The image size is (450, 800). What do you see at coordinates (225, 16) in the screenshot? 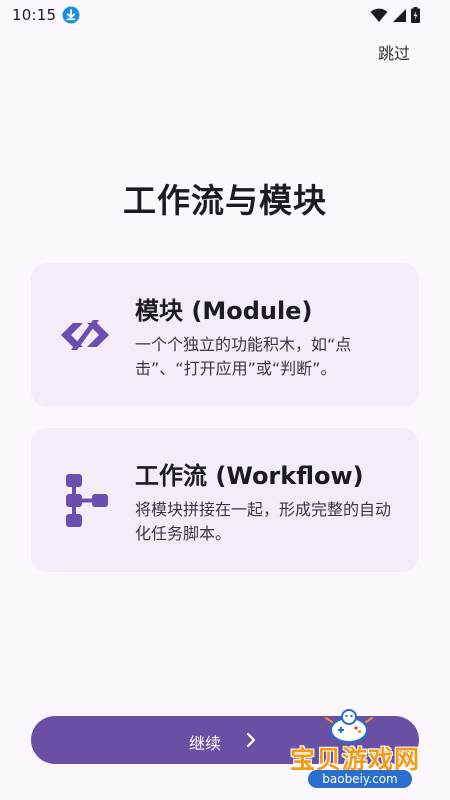
I see `status-bar: 10:15` at bounding box center [225, 16].